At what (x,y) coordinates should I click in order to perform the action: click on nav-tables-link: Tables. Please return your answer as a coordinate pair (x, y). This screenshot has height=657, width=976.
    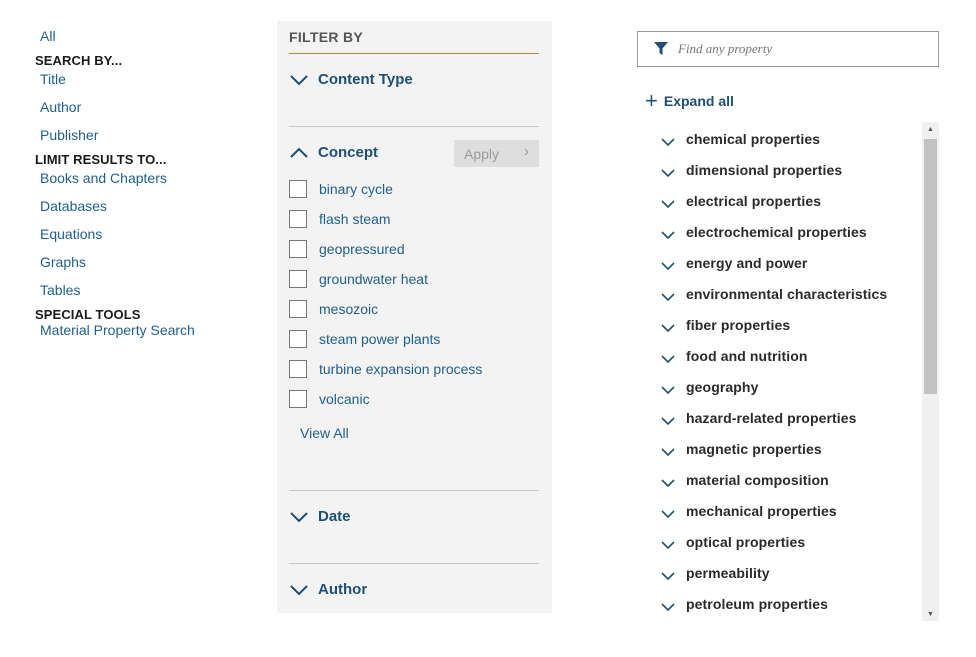
    Looking at the image, I should click on (60, 290).